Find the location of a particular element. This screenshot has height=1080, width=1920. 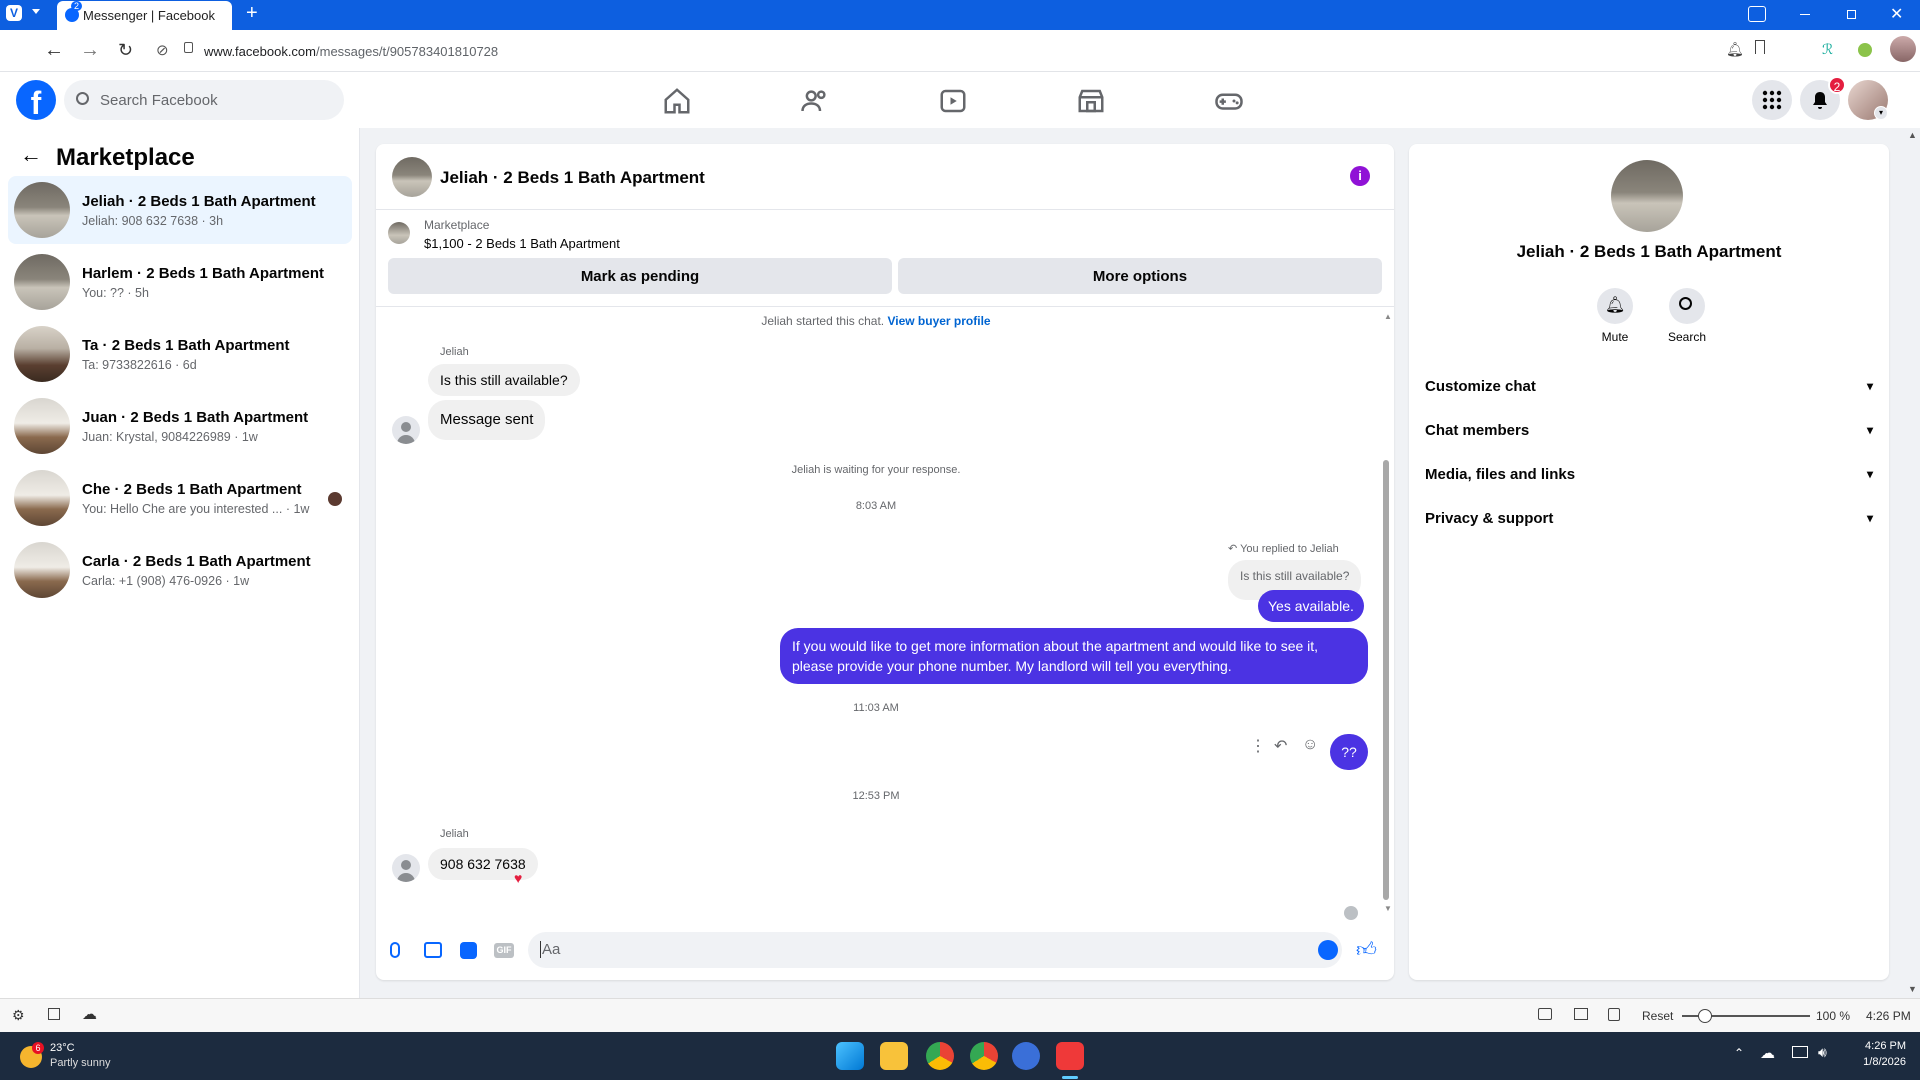

onedrive-icon: ☁ is located at coordinates (1767, 1053).